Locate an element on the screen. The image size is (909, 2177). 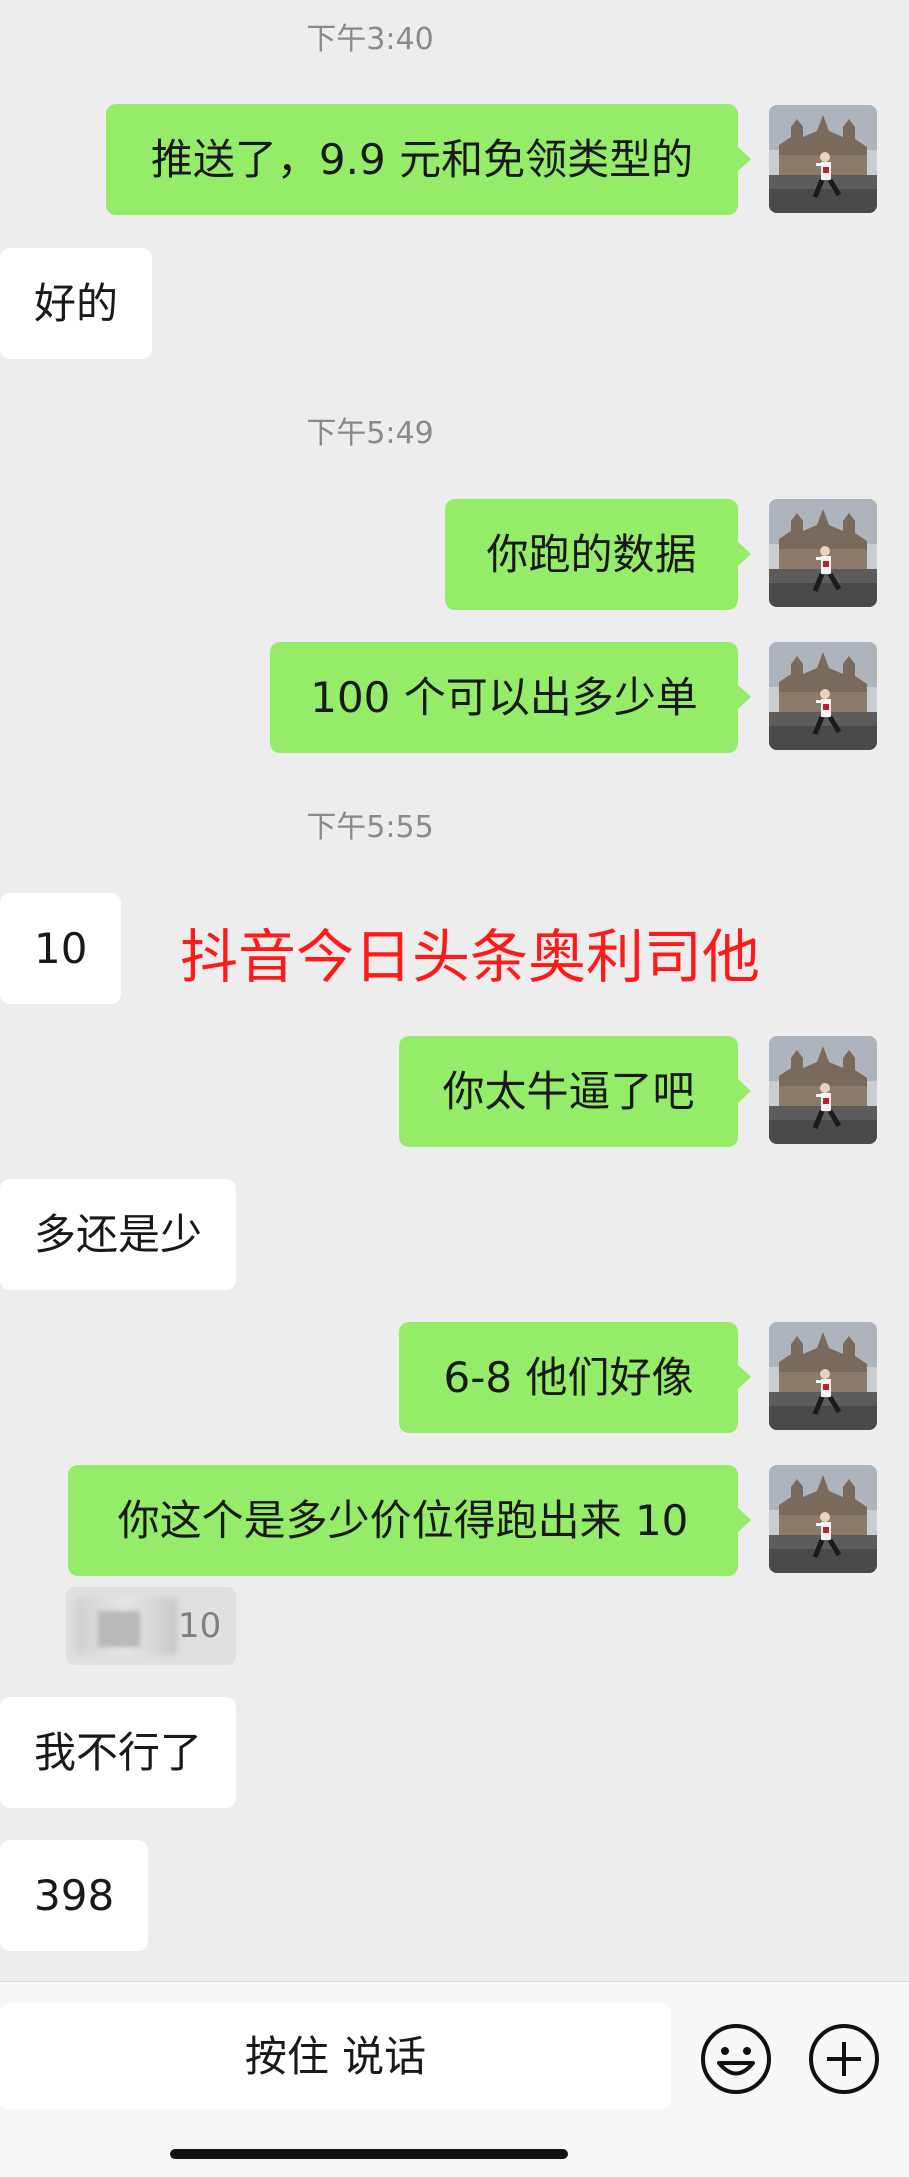
timestamp: 下午5:55 is located at coordinates (370, 827).